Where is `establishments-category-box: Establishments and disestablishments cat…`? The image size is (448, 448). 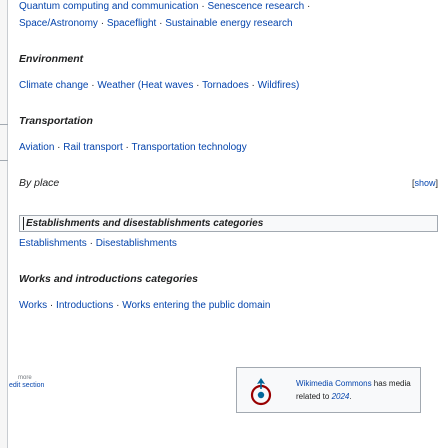
establishments-category-box: Establishments and disestablishments cat… is located at coordinates (228, 223).